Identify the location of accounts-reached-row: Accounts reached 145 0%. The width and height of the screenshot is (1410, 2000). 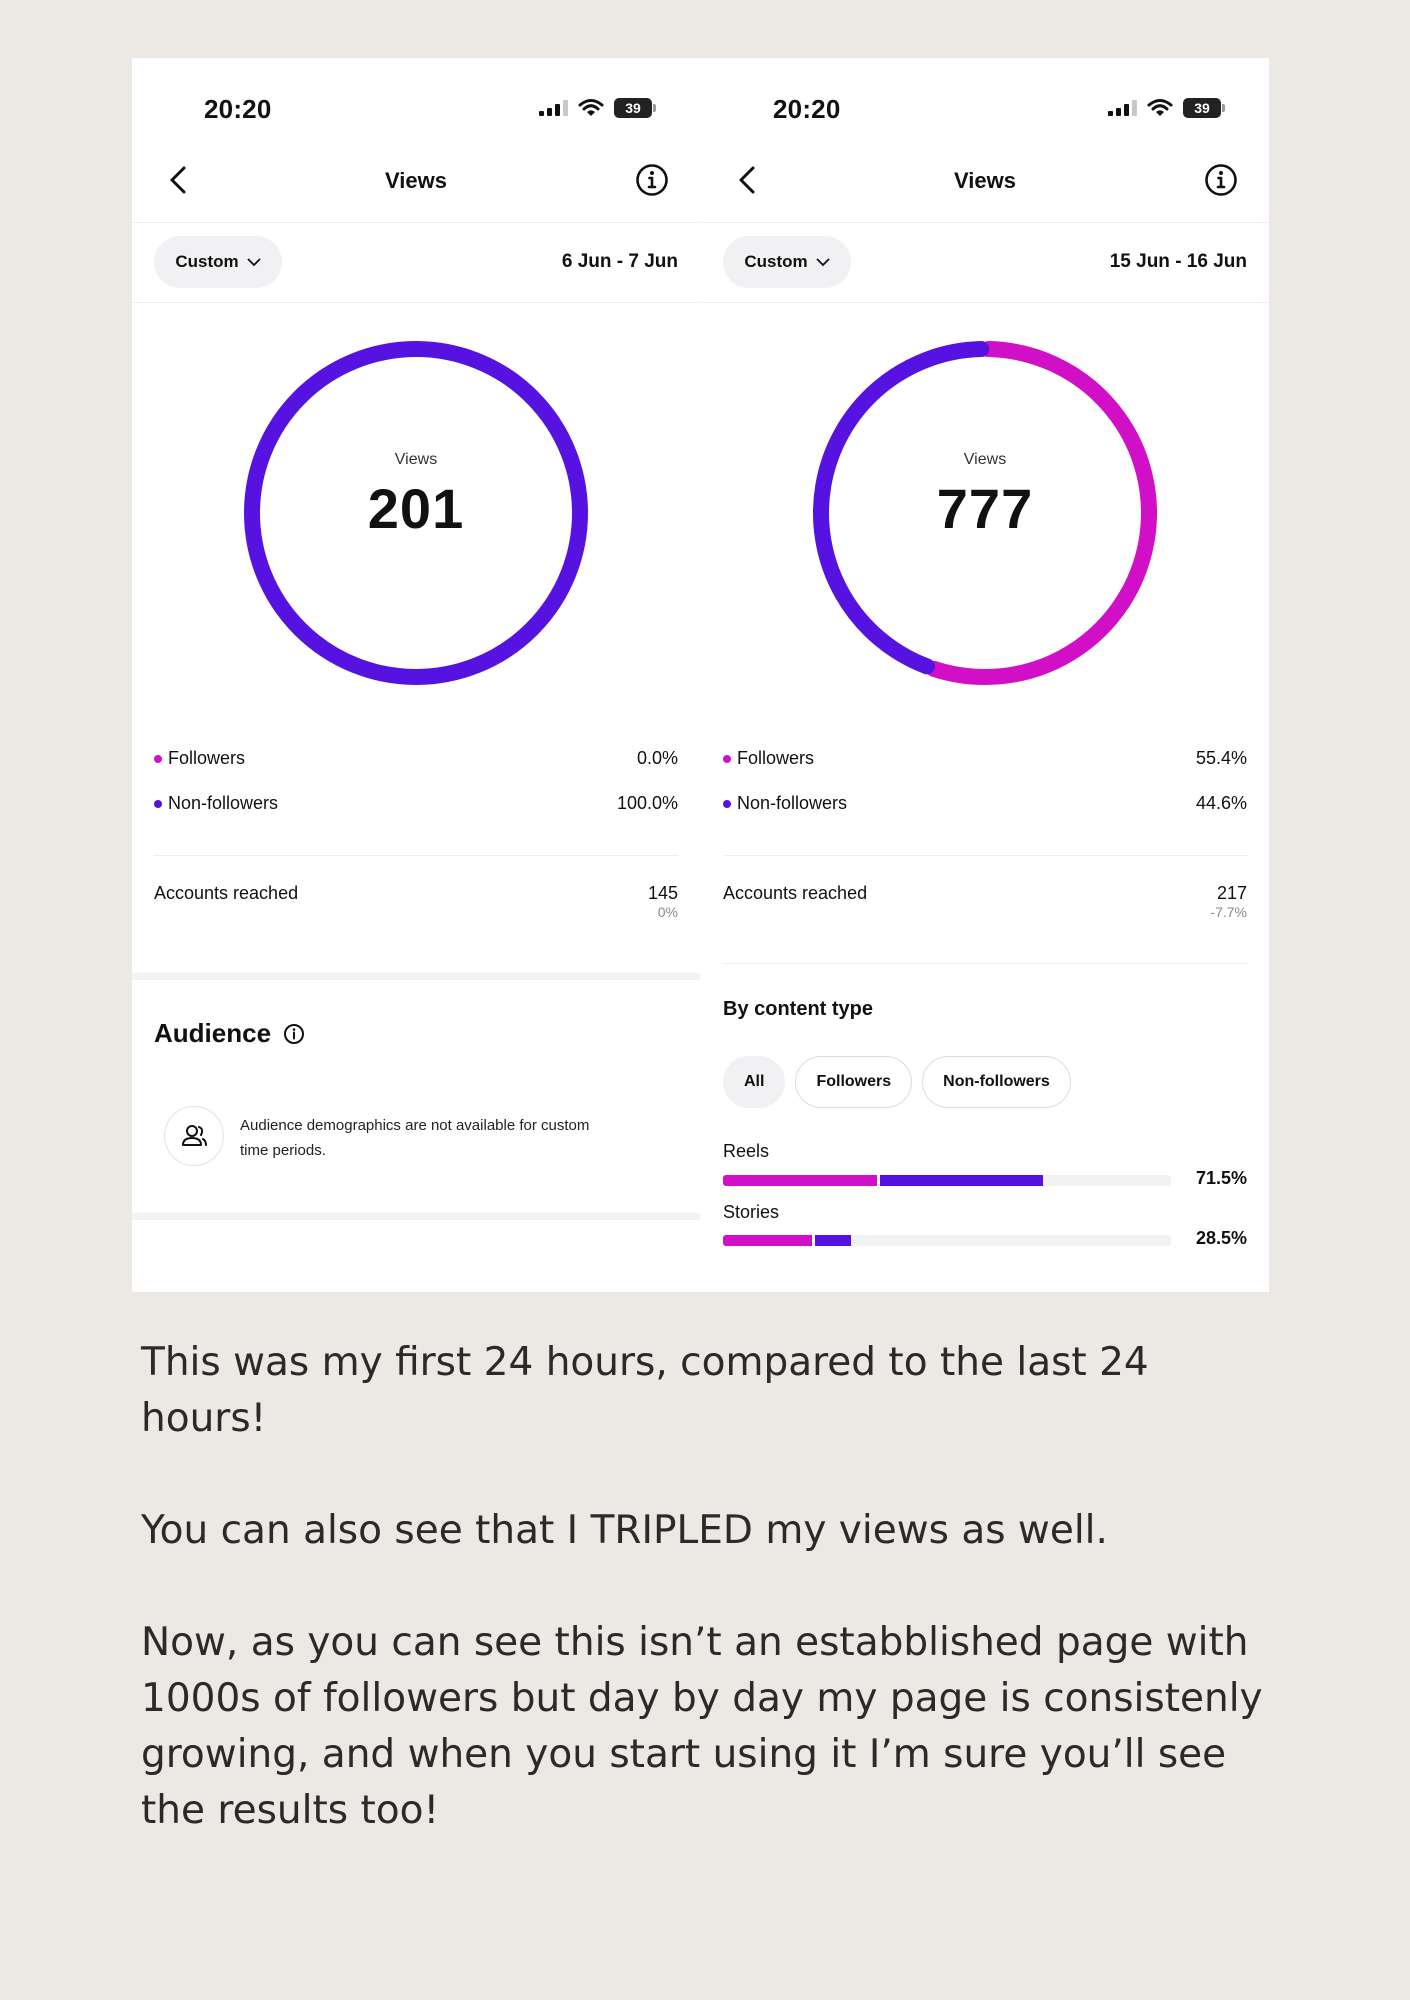
(416, 901).